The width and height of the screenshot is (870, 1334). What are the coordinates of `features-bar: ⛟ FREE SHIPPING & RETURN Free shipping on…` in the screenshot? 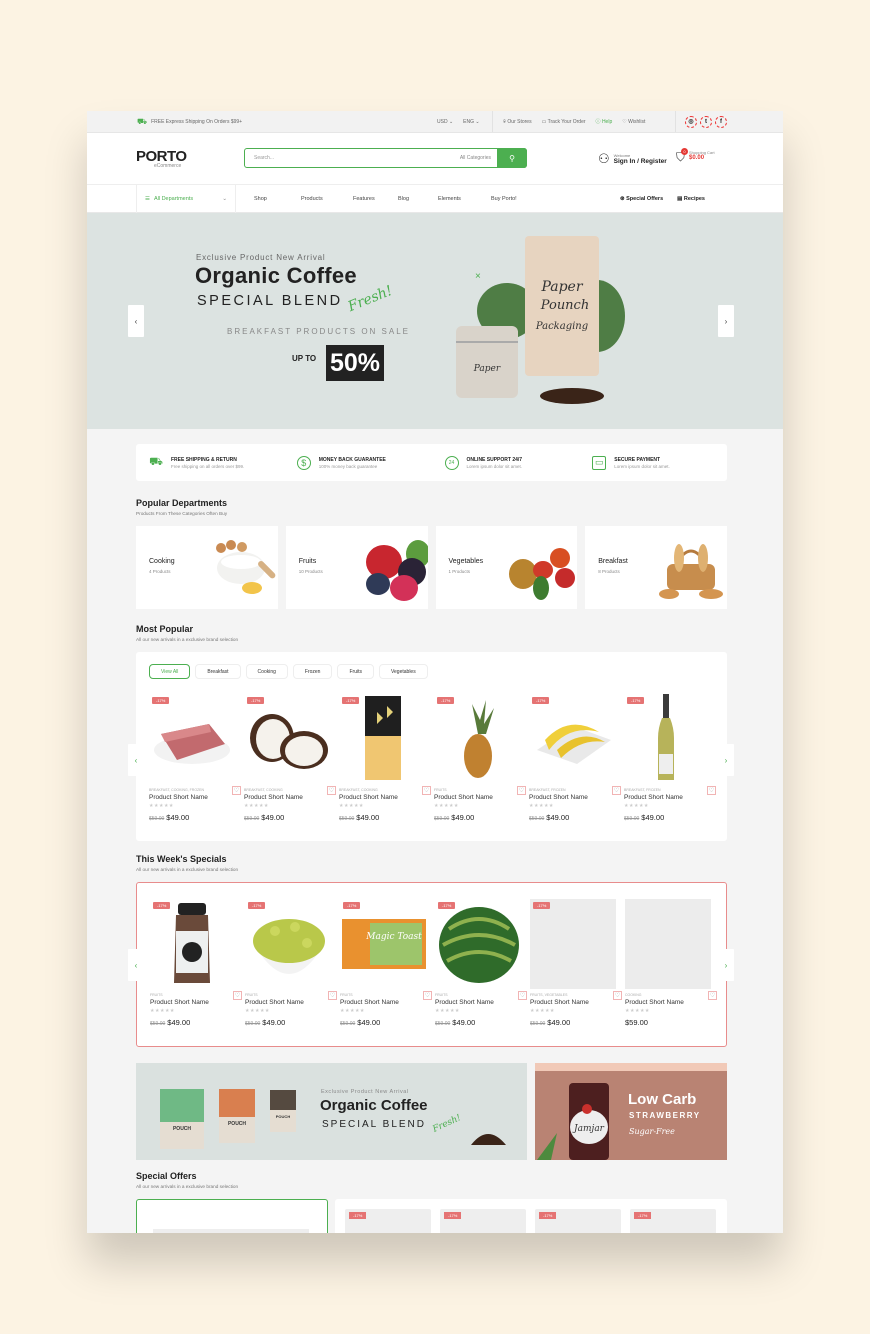 It's located at (431, 462).